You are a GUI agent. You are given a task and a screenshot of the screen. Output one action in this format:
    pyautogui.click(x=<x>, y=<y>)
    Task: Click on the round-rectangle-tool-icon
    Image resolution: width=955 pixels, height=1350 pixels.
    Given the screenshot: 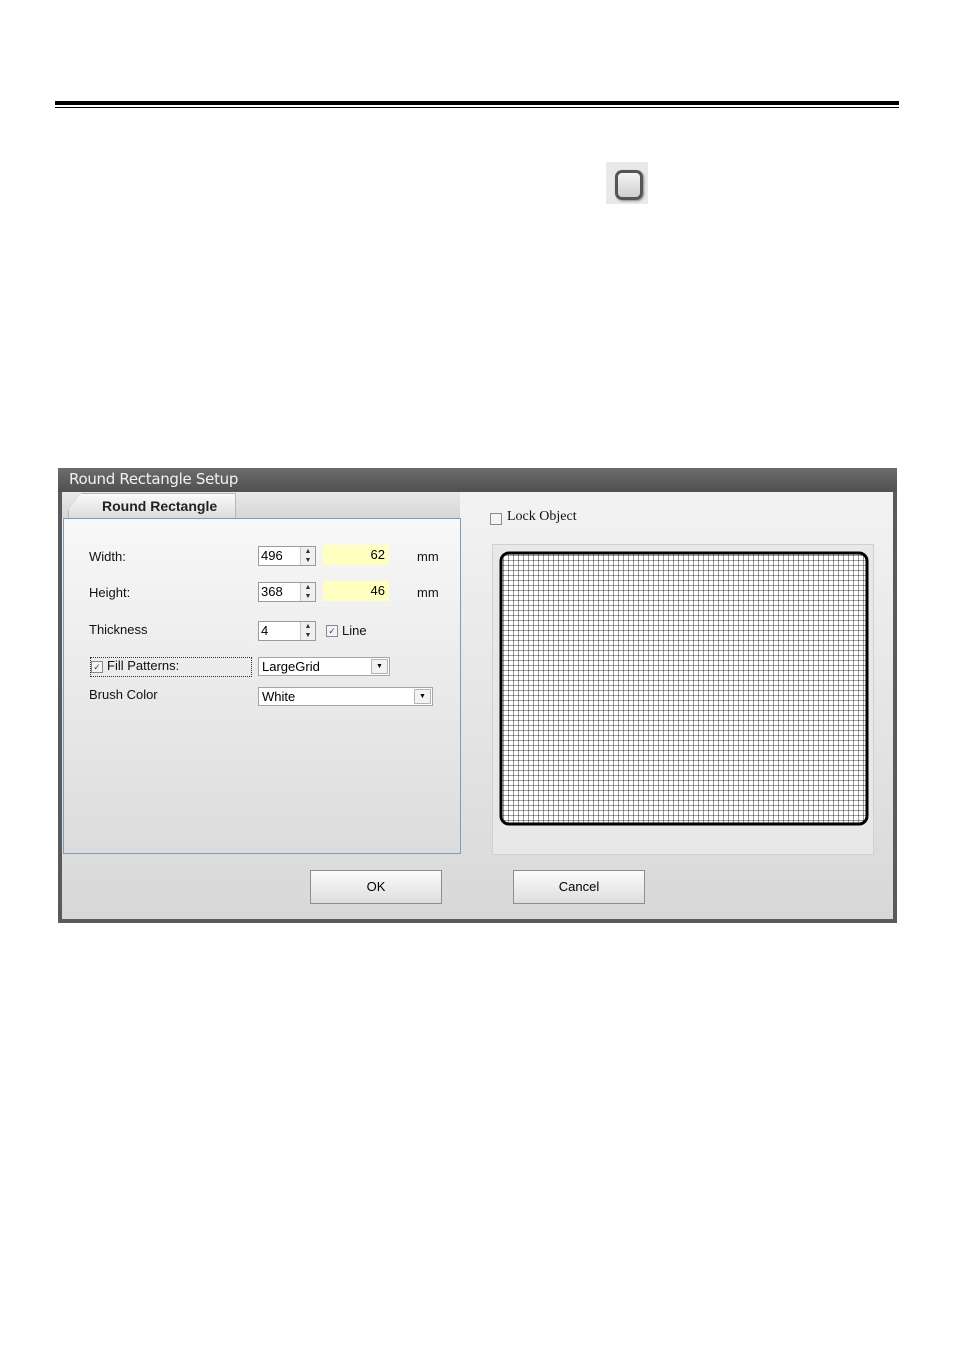 What is the action you would take?
    pyautogui.click(x=627, y=183)
    